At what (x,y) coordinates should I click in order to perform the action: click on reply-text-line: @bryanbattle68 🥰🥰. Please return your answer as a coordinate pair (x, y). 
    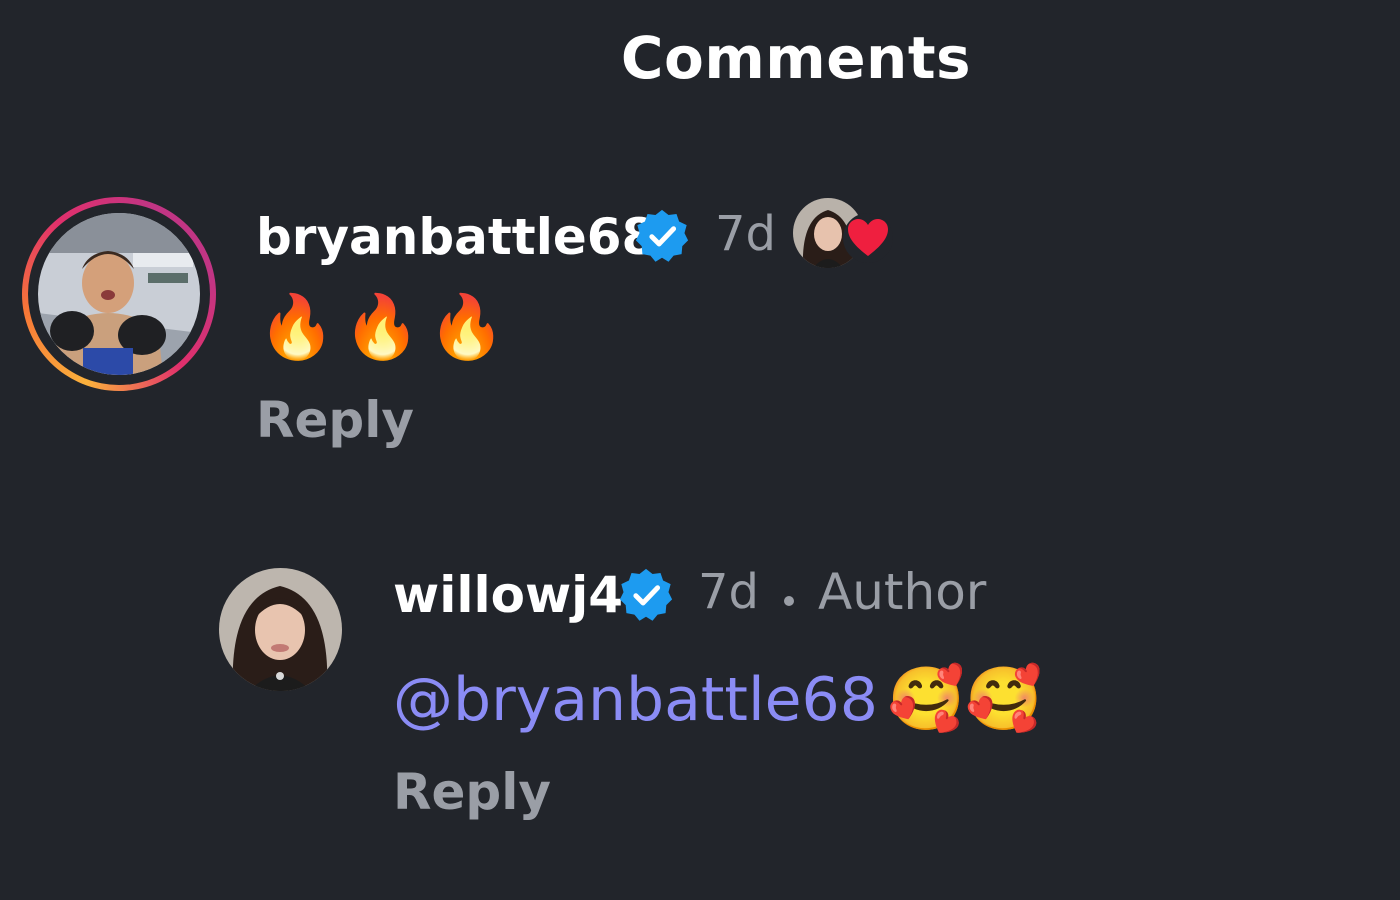
    Looking at the image, I should click on (717, 699).